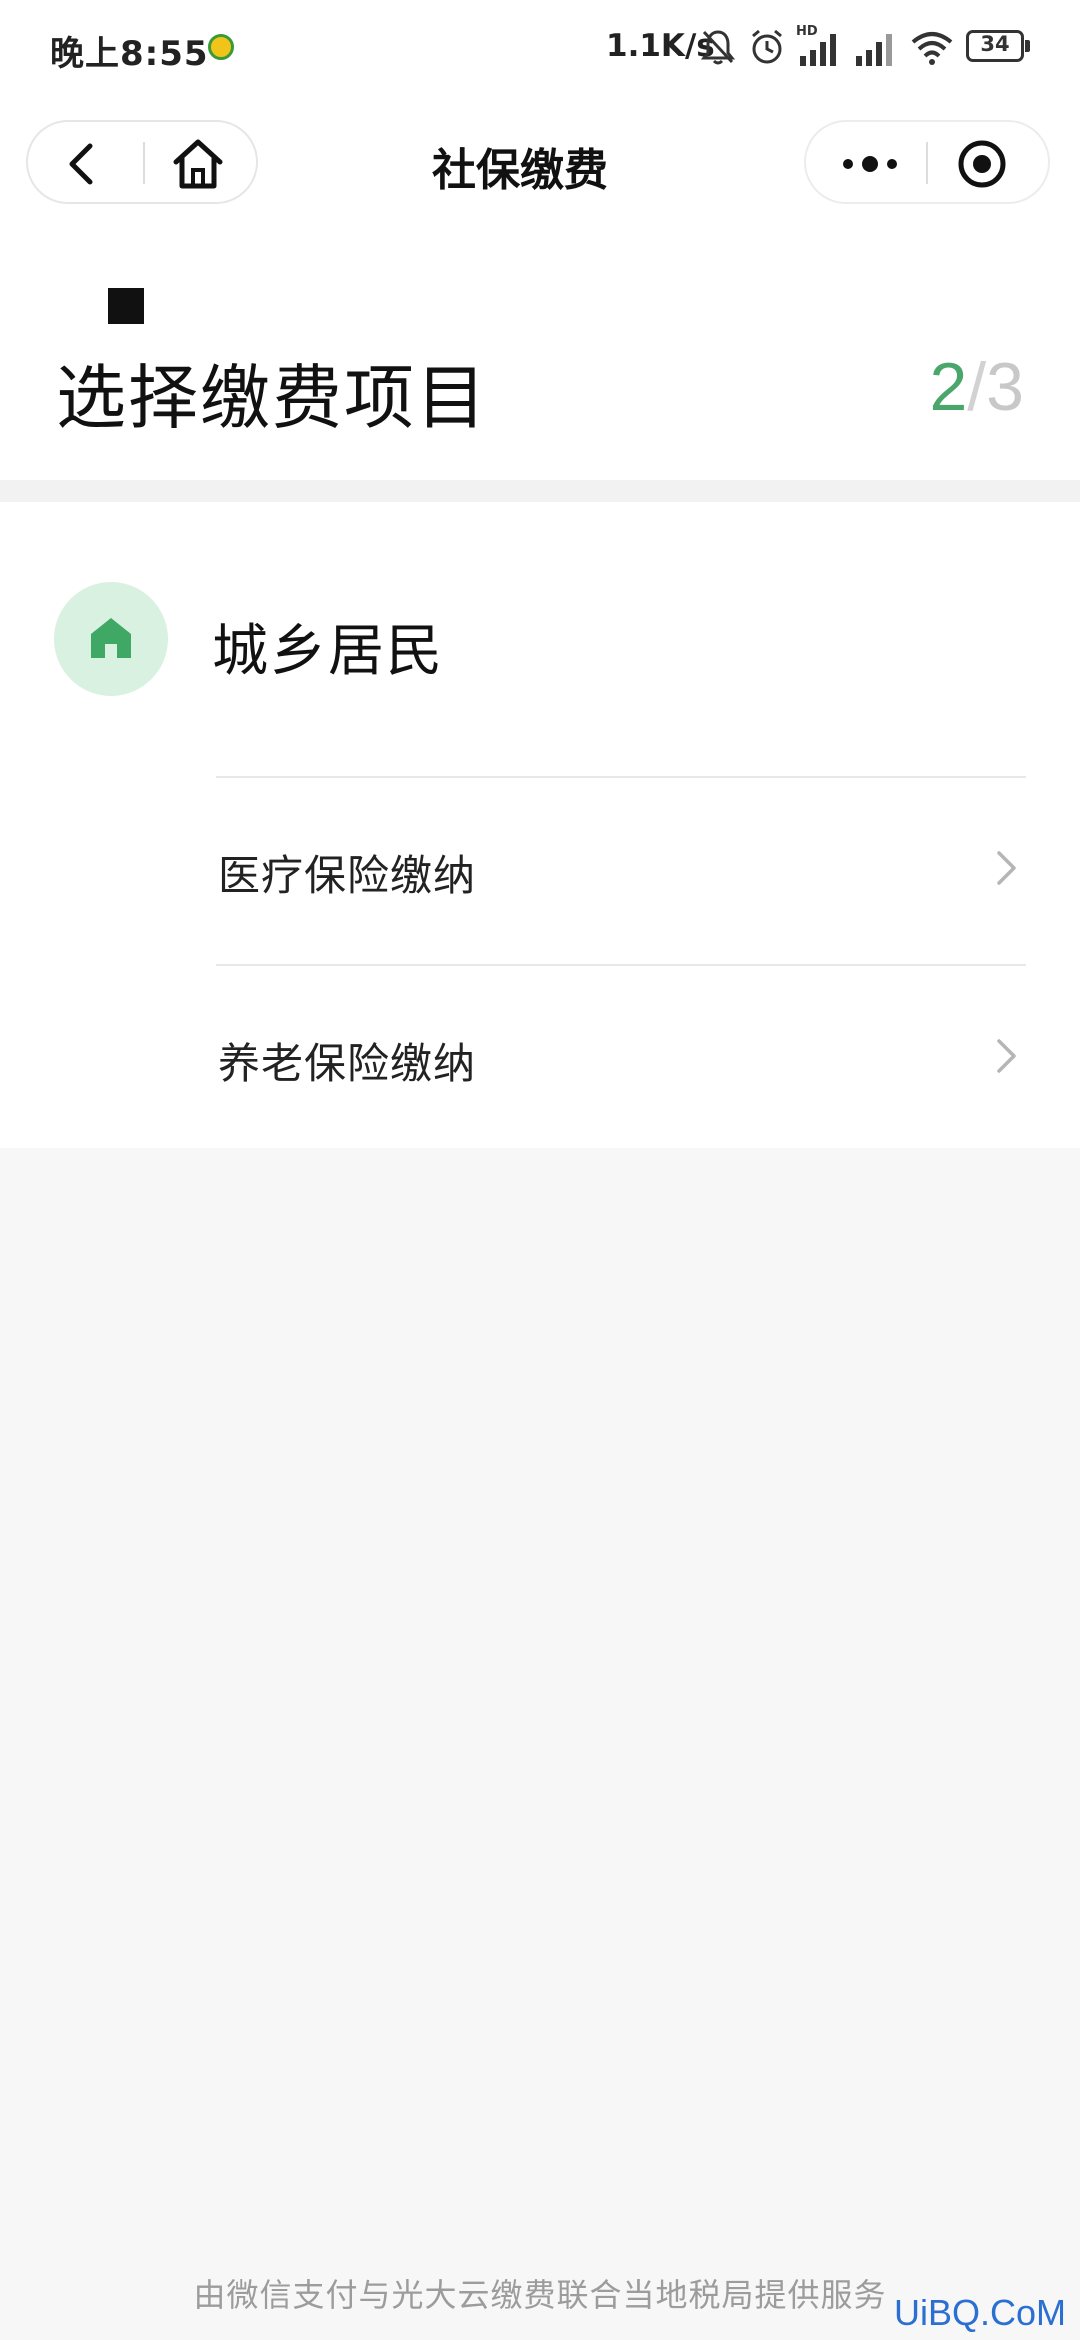  Describe the element at coordinates (621, 871) in the screenshot. I see `list-item-medical-insurance: 医疗保险缴纳` at that location.